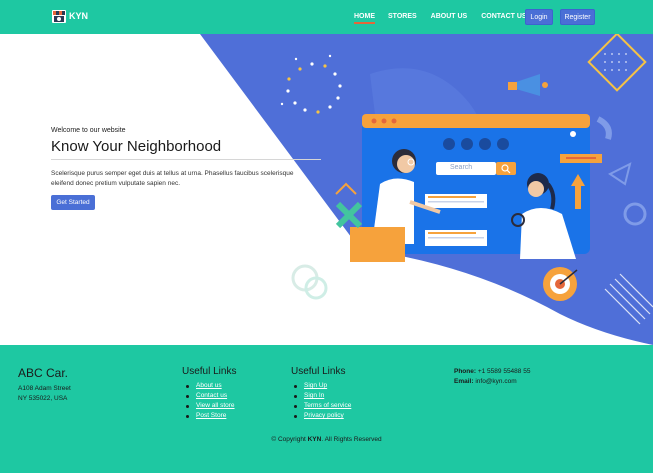 This screenshot has width=653, height=473. What do you see at coordinates (402, 18) in the screenshot?
I see `nav-stores: STORES` at bounding box center [402, 18].